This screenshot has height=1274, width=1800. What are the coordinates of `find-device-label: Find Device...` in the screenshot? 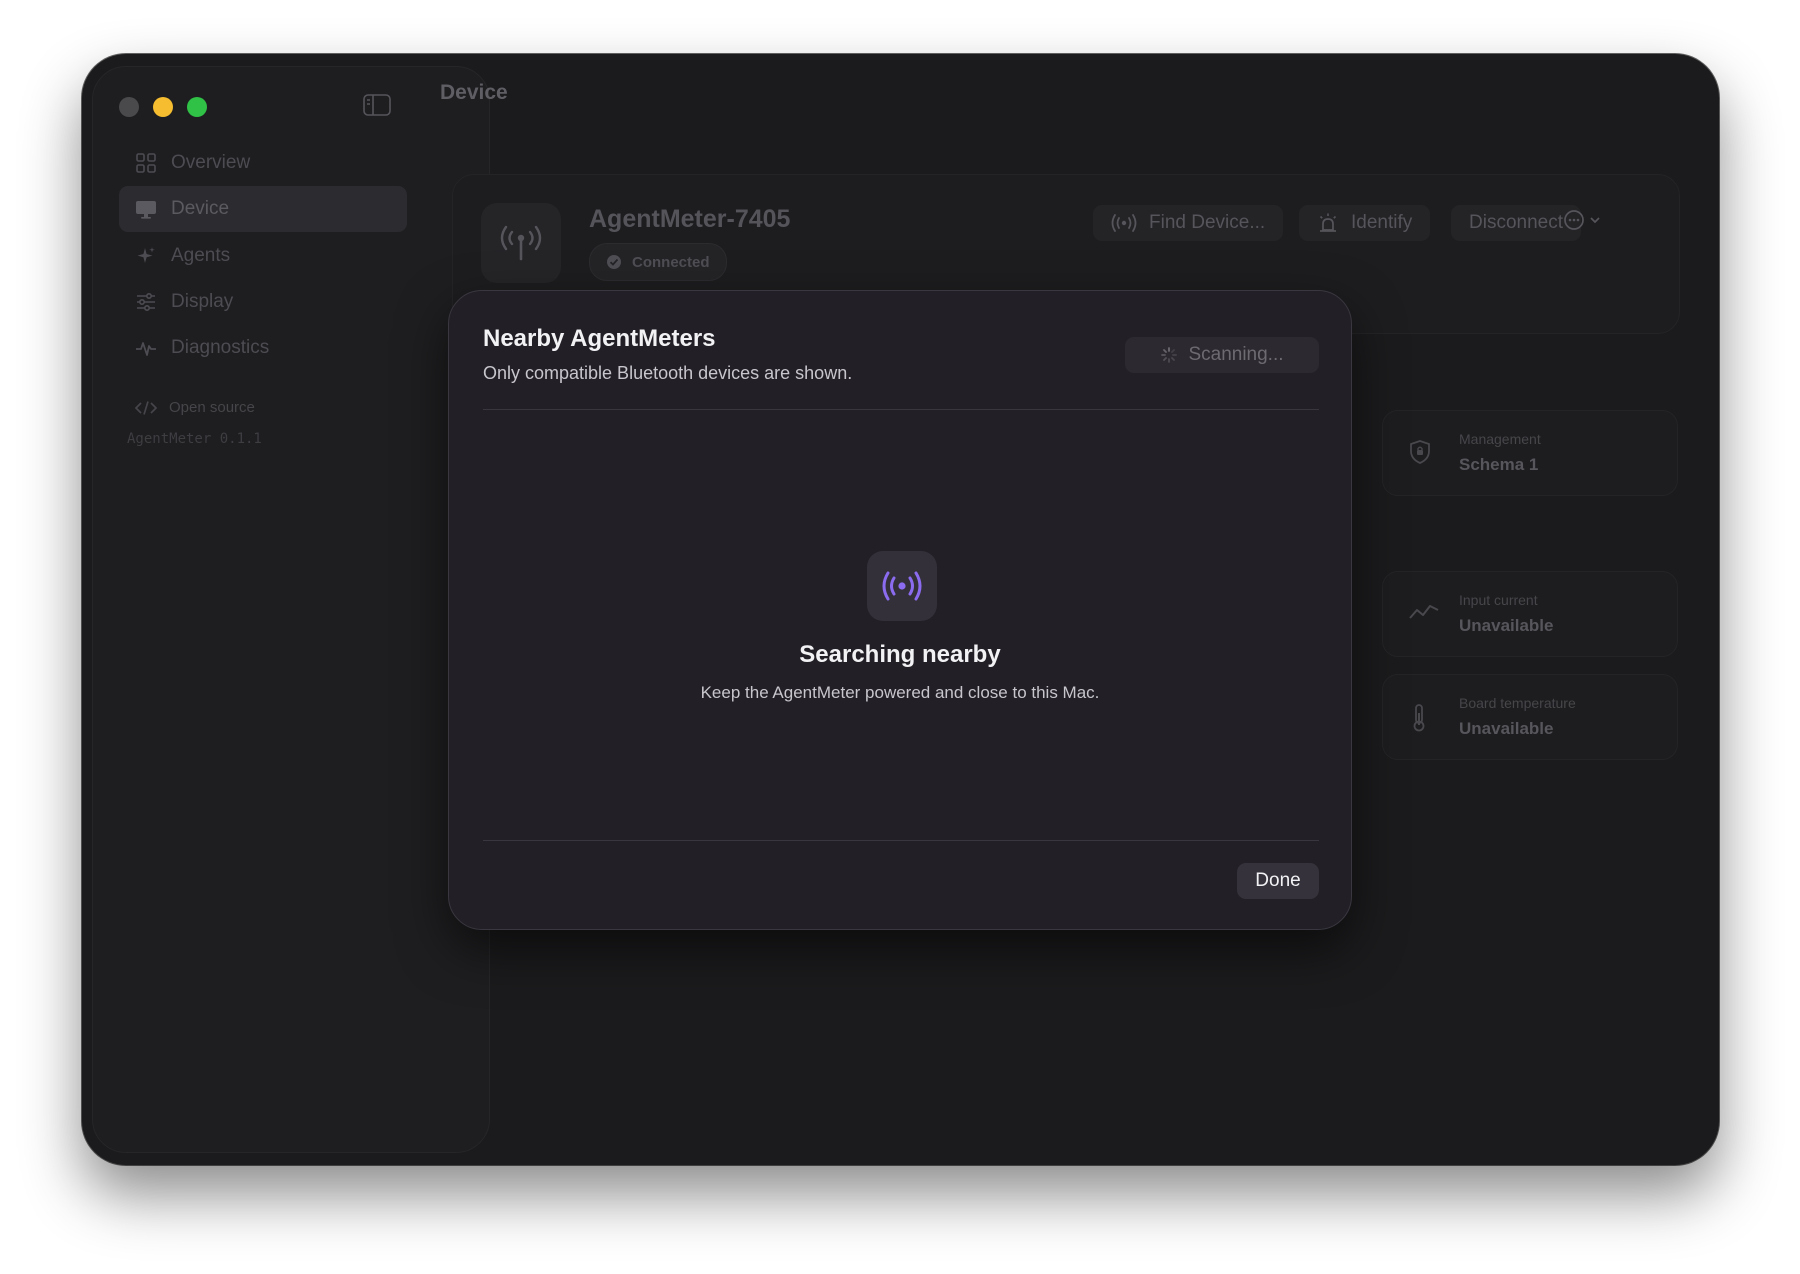 It's located at (1207, 222).